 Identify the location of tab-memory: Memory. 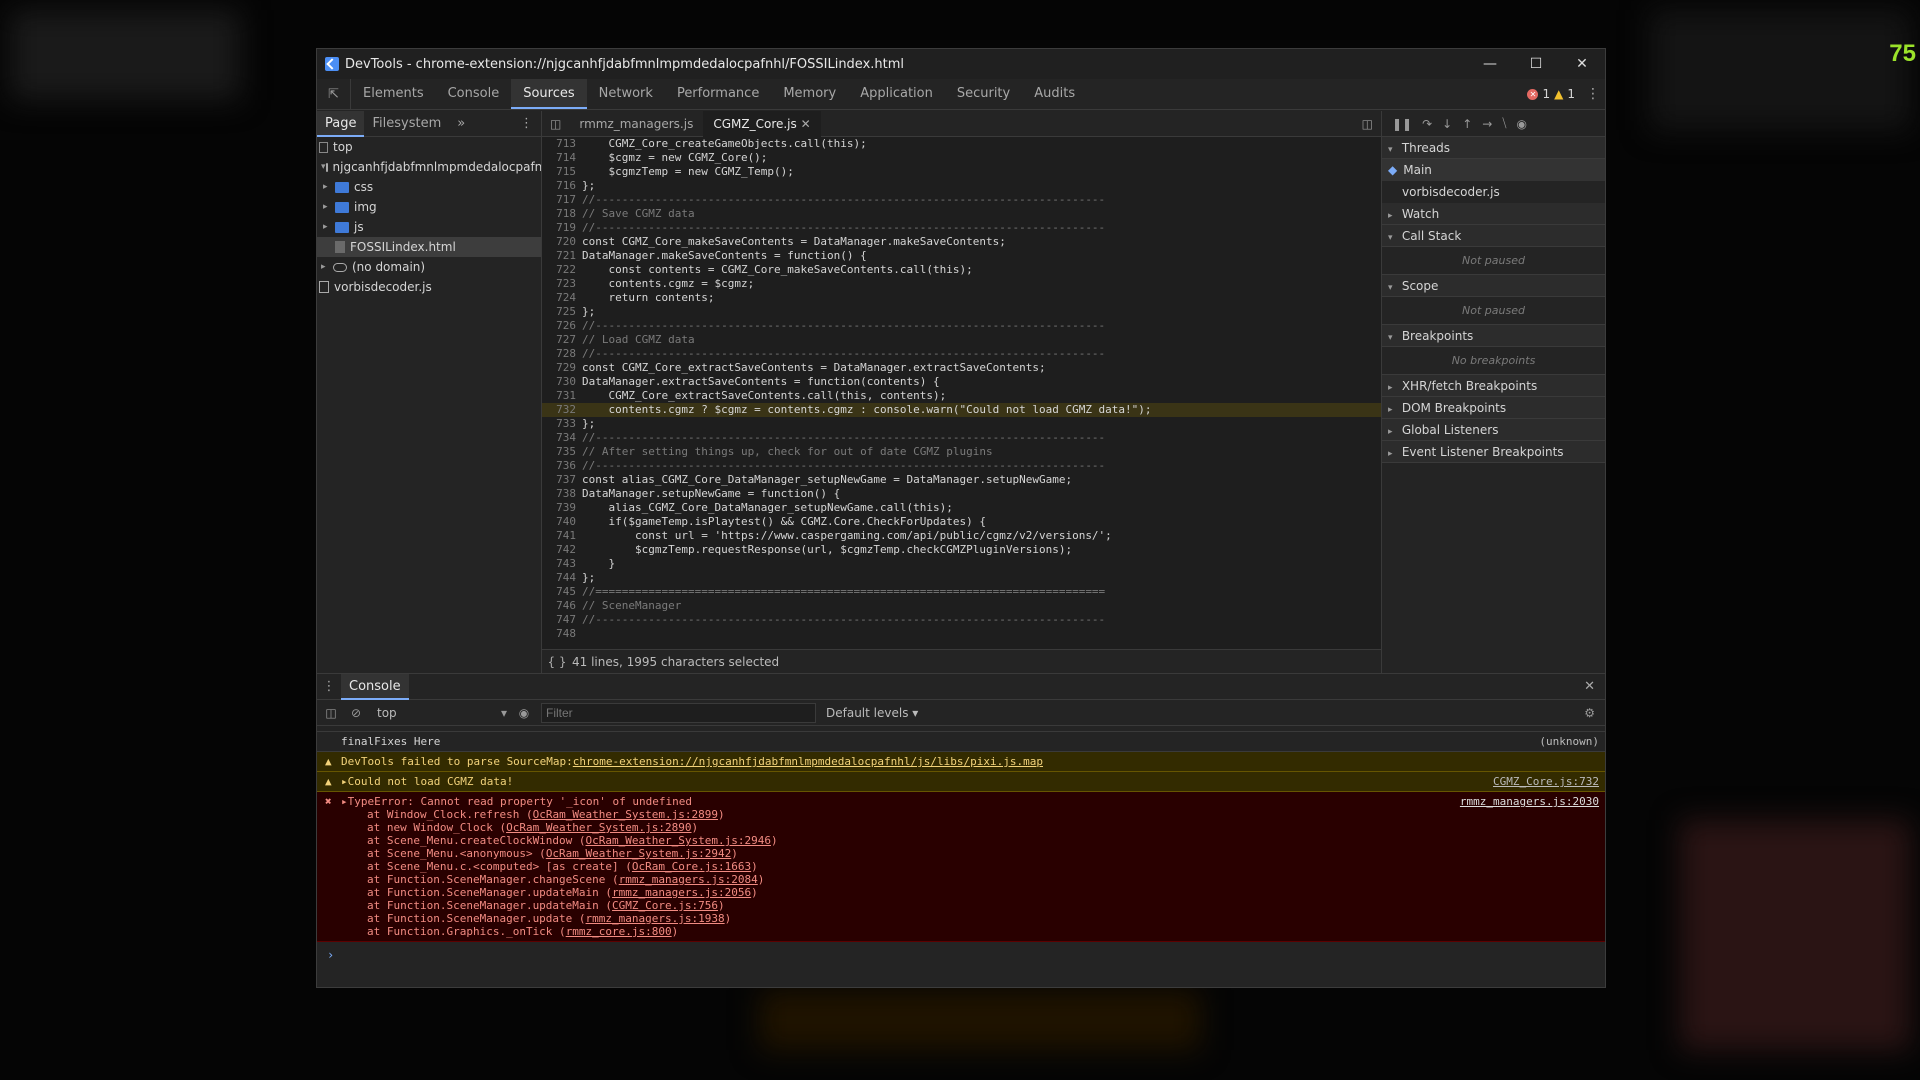
(809, 94).